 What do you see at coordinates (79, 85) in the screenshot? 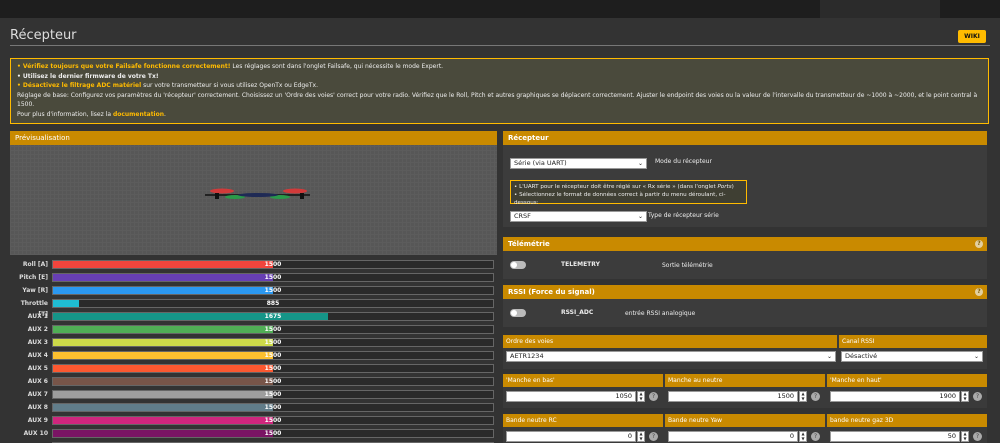
I see `note-adc-warning: • Désactivez le filtrage ADC matériel` at bounding box center [79, 85].